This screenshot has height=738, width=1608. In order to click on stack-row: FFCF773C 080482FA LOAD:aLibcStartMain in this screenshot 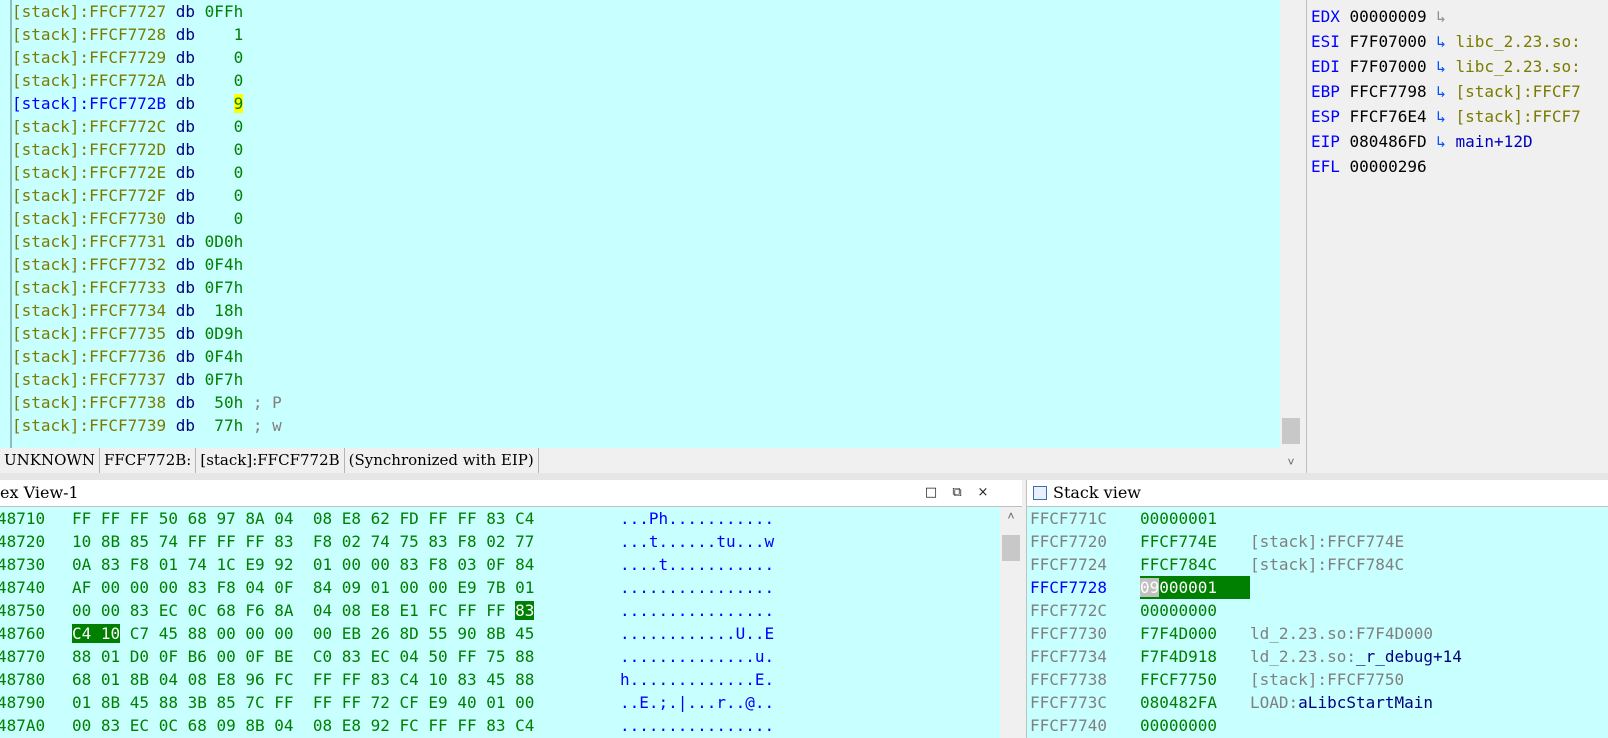, I will do `click(1317, 702)`.